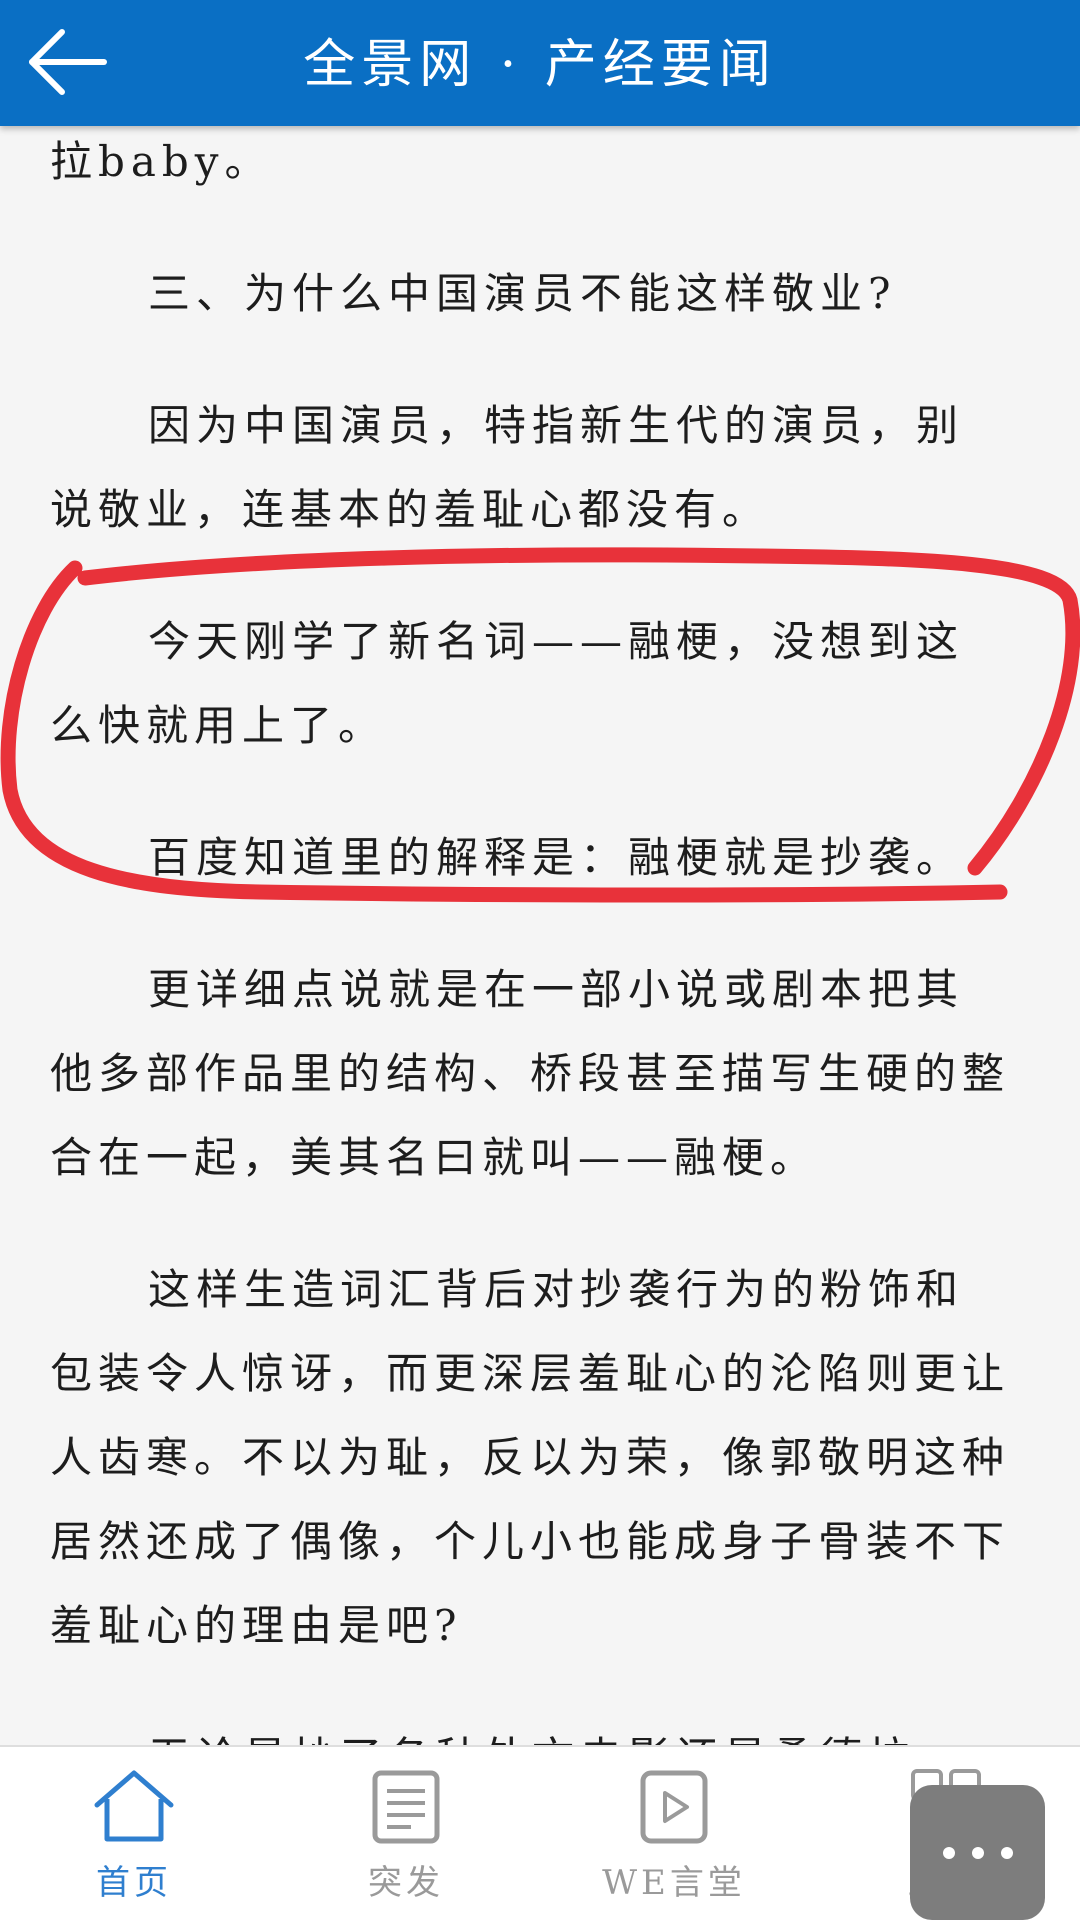  I want to click on top-bar: 全景网 · 产经要闻, so click(540, 63).